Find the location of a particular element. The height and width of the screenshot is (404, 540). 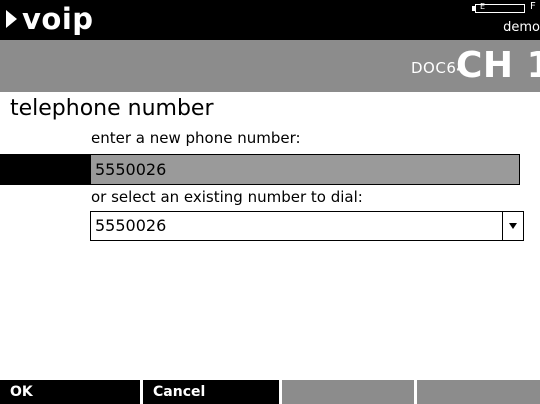

focus-indicator is located at coordinates (45, 169).